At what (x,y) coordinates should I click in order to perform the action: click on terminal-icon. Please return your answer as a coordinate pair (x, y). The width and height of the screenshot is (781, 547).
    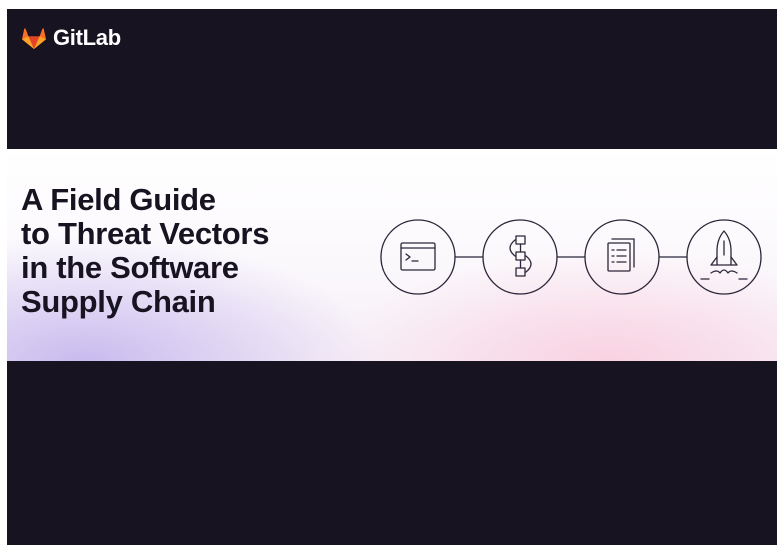
    Looking at the image, I should click on (418, 257).